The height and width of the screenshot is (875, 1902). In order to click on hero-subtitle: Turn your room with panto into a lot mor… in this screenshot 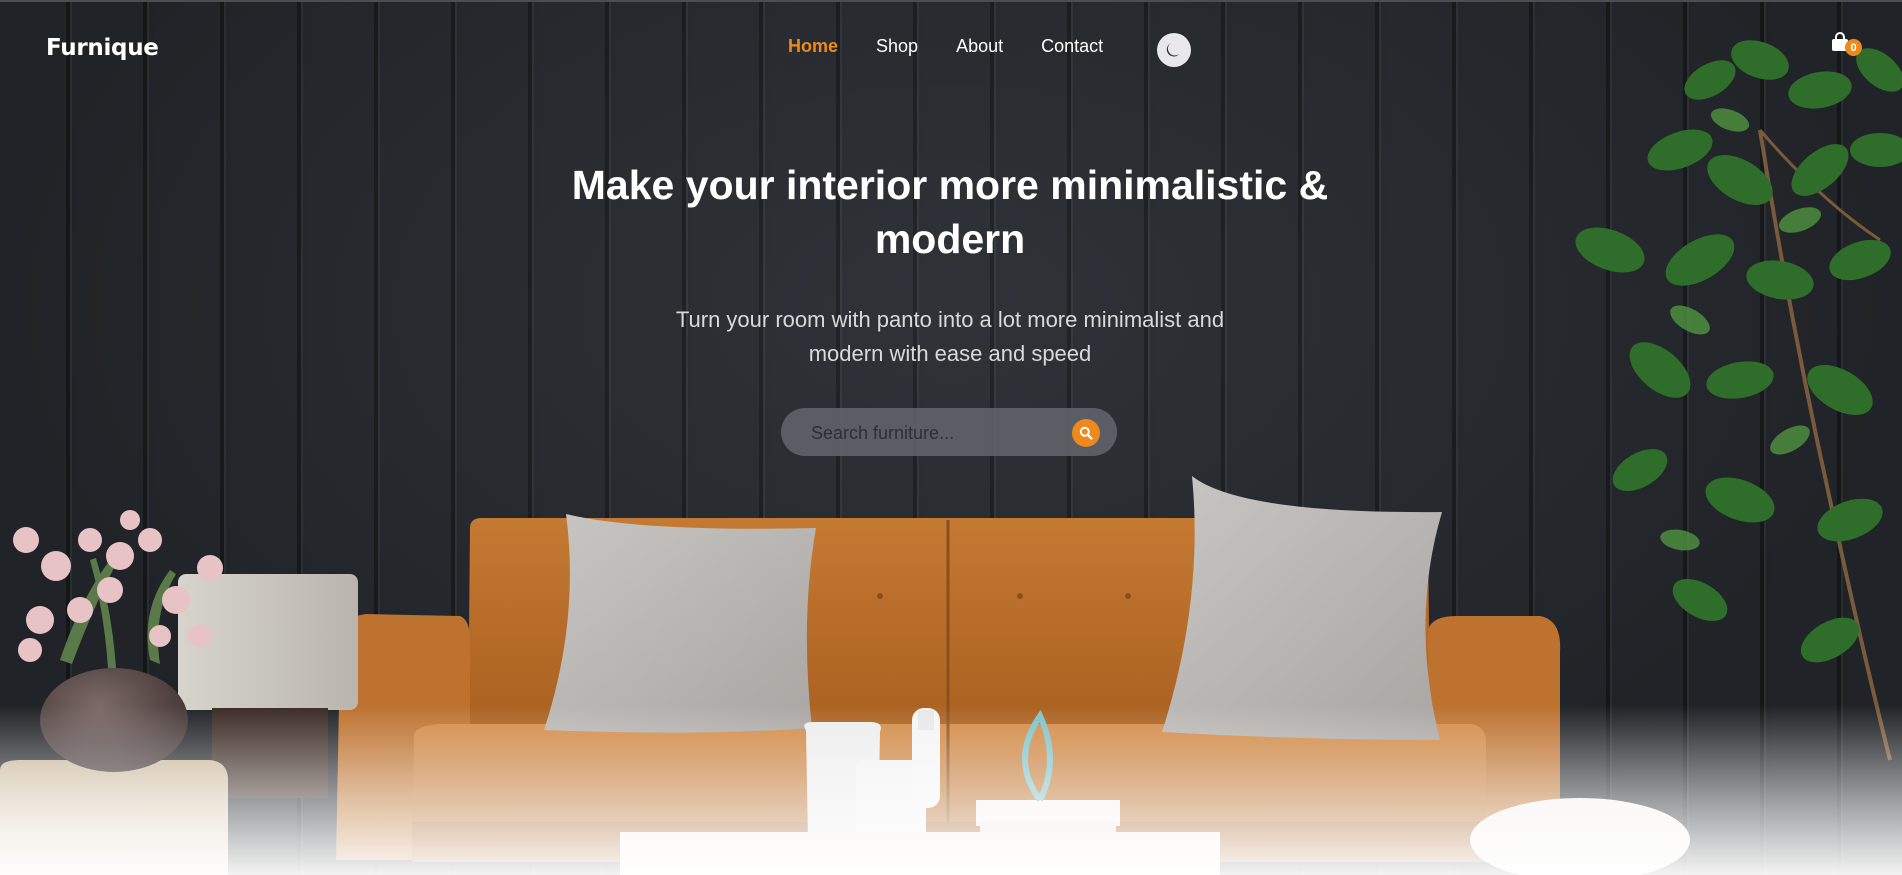, I will do `click(950, 336)`.